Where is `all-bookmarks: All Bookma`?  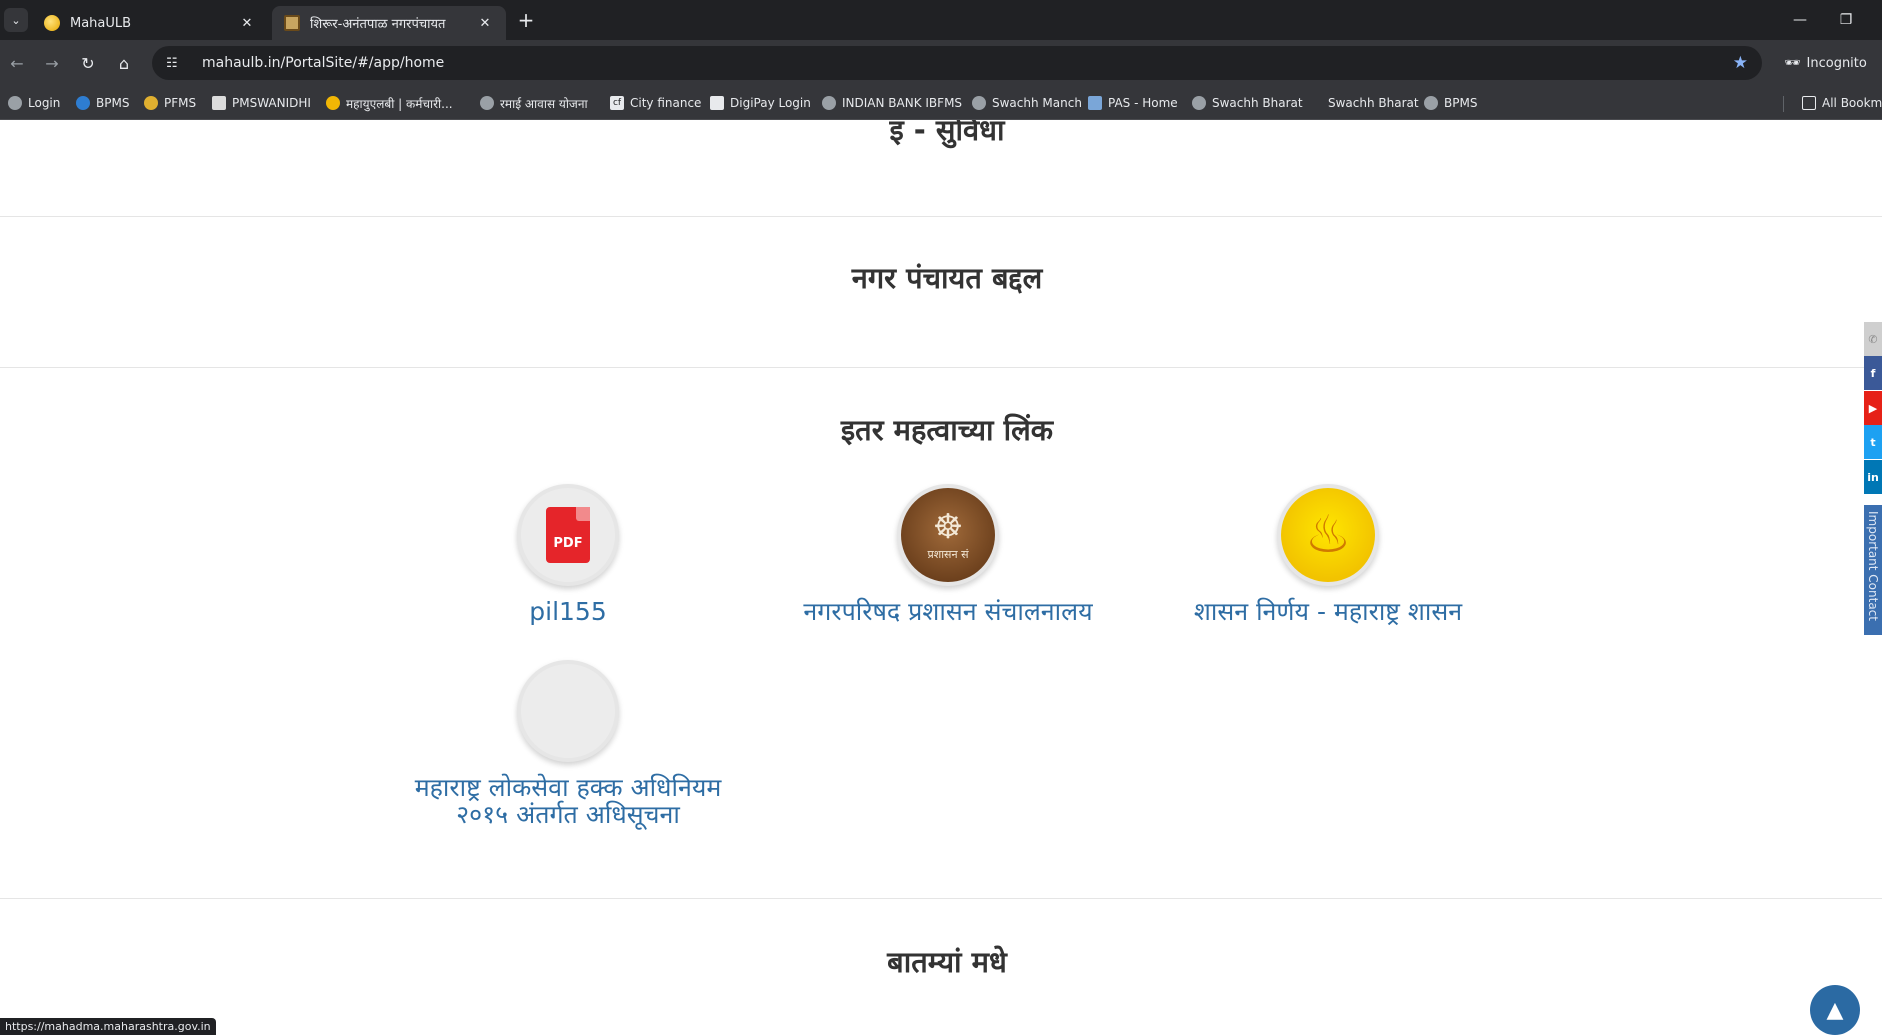
all-bookmarks: All Bookma is located at coordinates (1842, 103).